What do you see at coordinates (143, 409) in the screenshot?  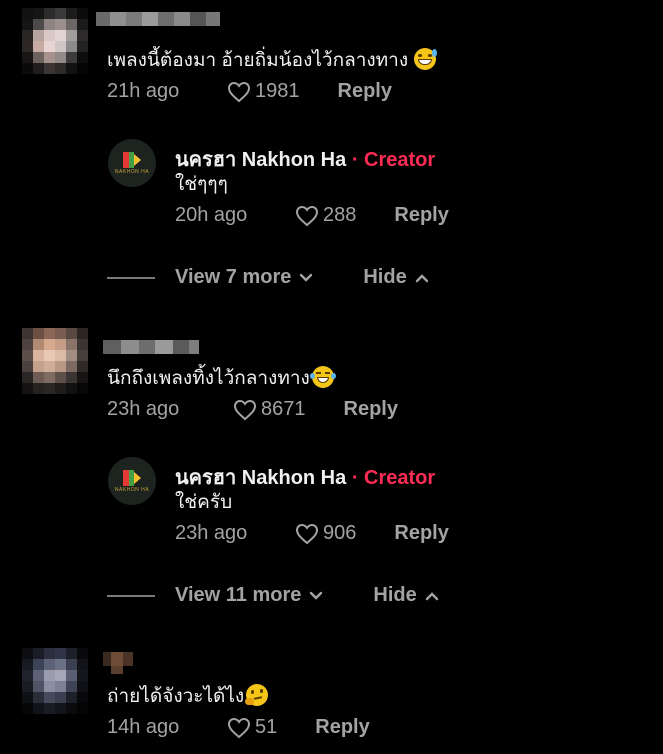 I see `comment-time: 23h ago` at bounding box center [143, 409].